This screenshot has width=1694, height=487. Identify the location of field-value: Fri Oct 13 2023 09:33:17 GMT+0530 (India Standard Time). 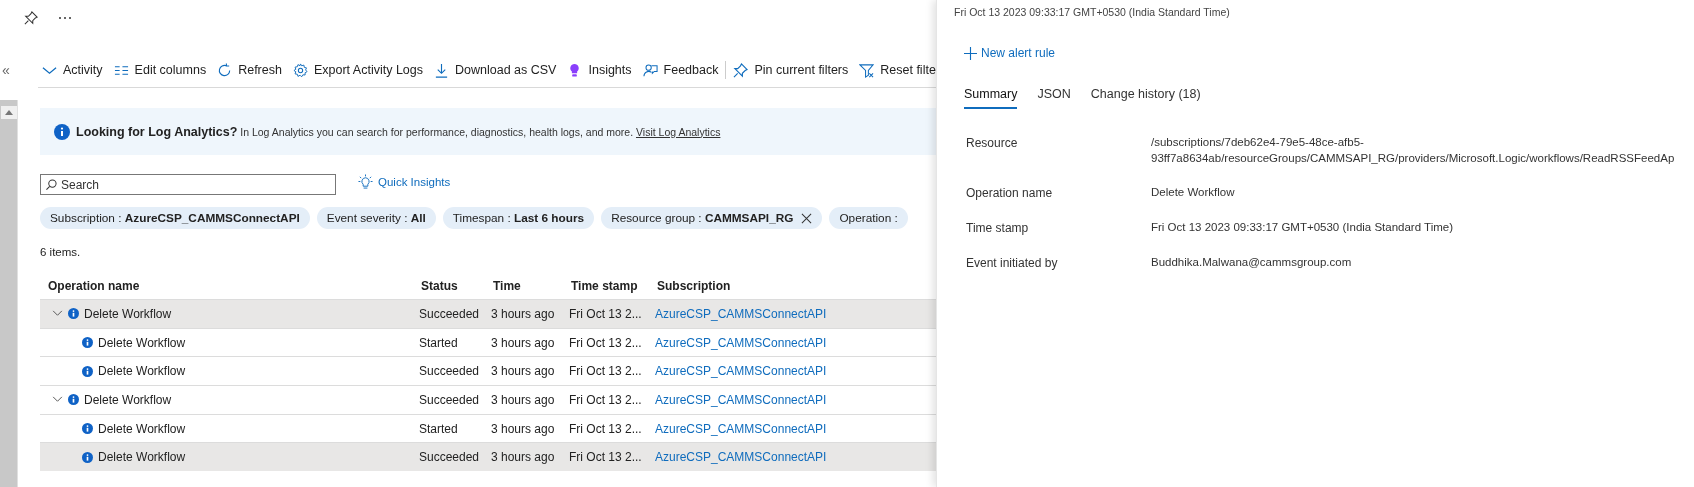
(1303, 228).